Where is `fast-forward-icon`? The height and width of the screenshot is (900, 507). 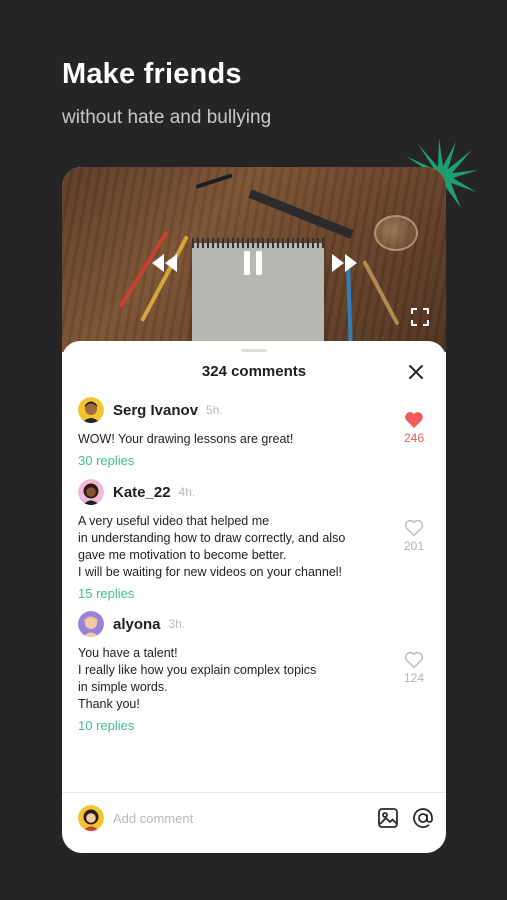 fast-forward-icon is located at coordinates (344, 263).